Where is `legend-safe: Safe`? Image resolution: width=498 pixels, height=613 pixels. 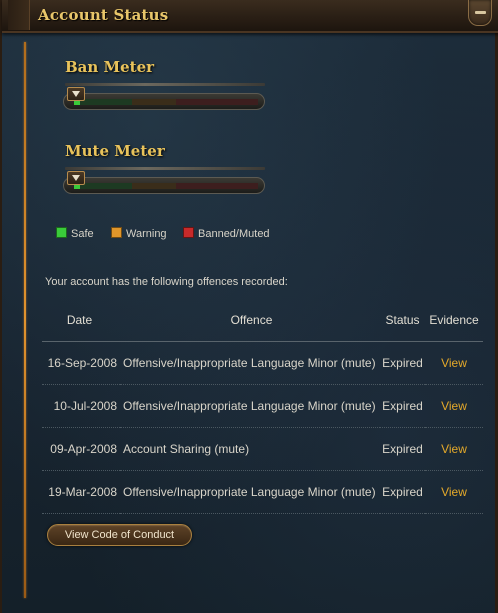
legend-safe: Safe is located at coordinates (75, 233).